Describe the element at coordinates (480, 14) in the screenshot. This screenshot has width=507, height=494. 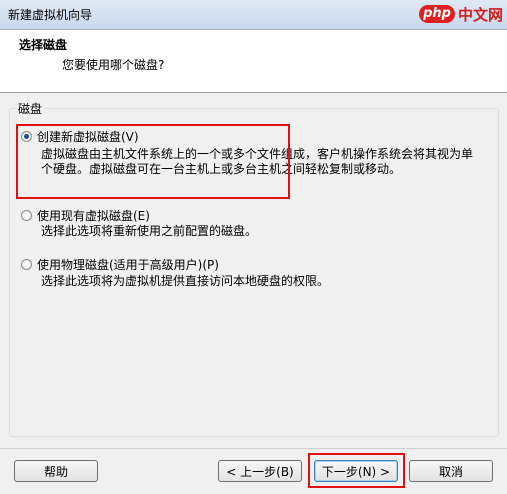
I see `watermark-site: 中文网` at that location.